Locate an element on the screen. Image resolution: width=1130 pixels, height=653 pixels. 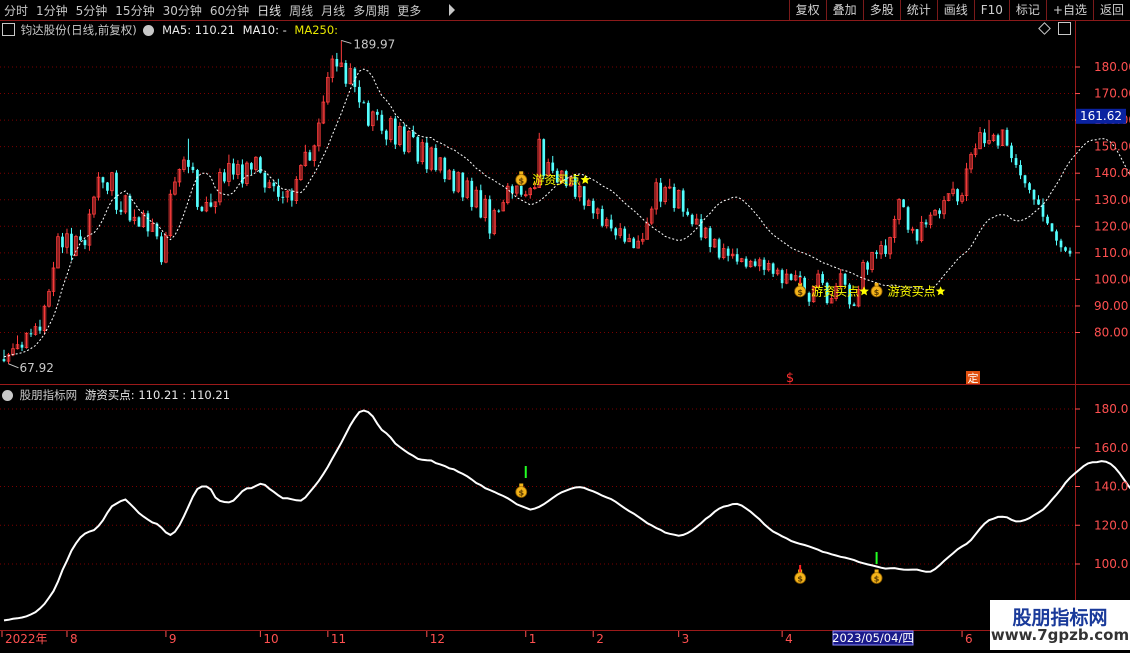
maximize-icon is located at coordinates (1064, 28).